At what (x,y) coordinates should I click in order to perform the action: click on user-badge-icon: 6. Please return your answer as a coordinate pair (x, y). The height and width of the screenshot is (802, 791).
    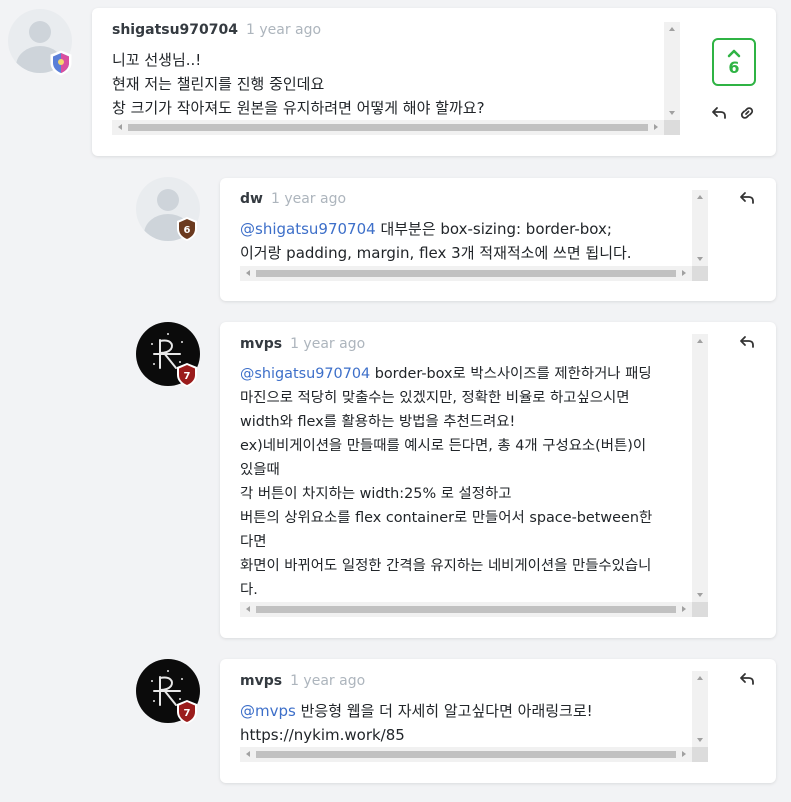
    Looking at the image, I should click on (187, 229).